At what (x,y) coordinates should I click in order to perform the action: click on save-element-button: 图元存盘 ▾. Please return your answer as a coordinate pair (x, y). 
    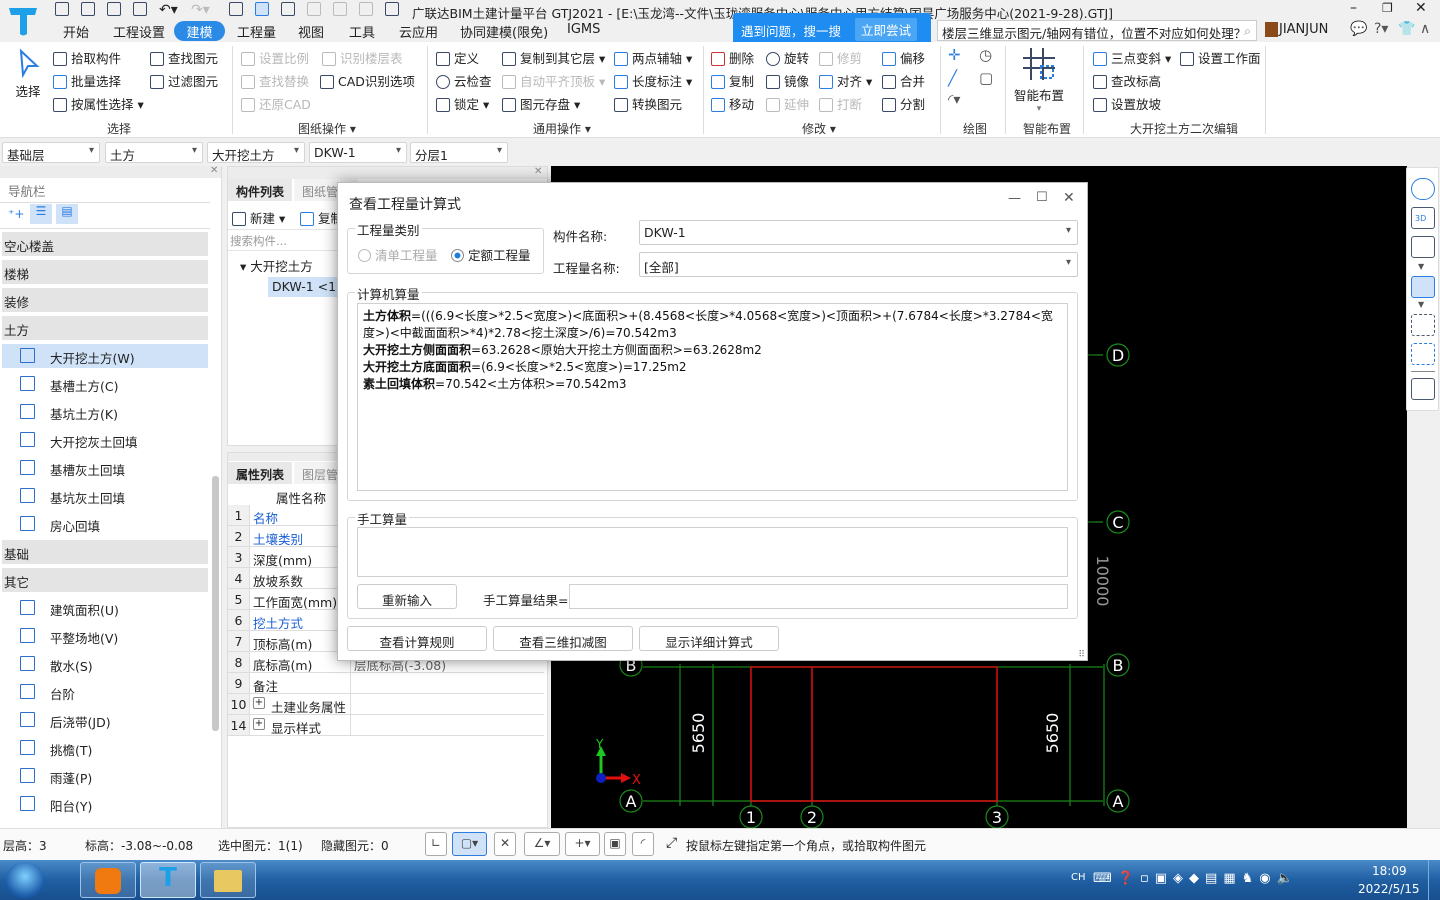
    Looking at the image, I should click on (541, 103).